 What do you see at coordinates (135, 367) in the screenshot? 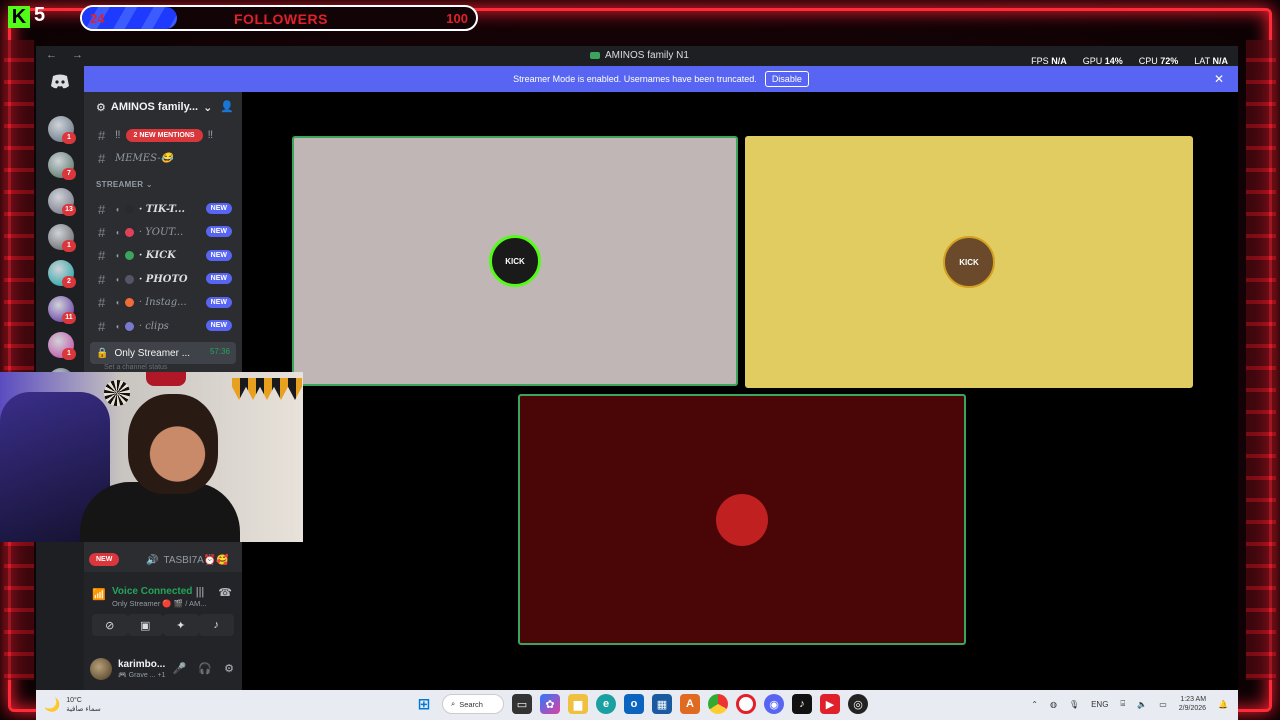
I see `channel-status-hint: Set a channel status` at bounding box center [135, 367].